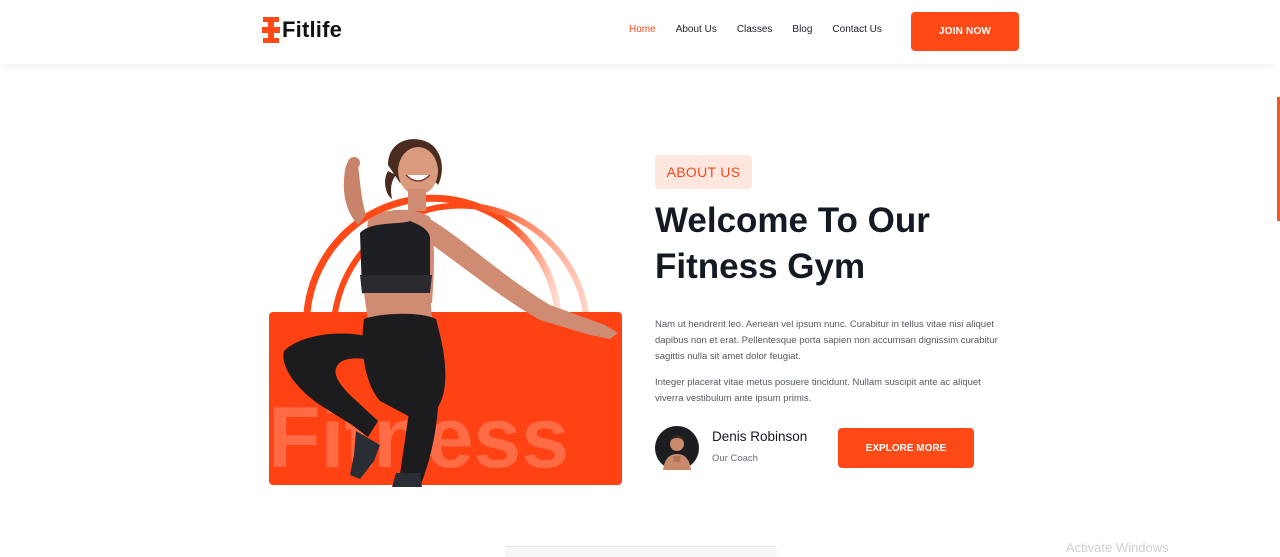 The width and height of the screenshot is (1280, 557). Describe the element at coordinates (312, 29) in the screenshot. I see `brand-name: Fitlife` at that location.